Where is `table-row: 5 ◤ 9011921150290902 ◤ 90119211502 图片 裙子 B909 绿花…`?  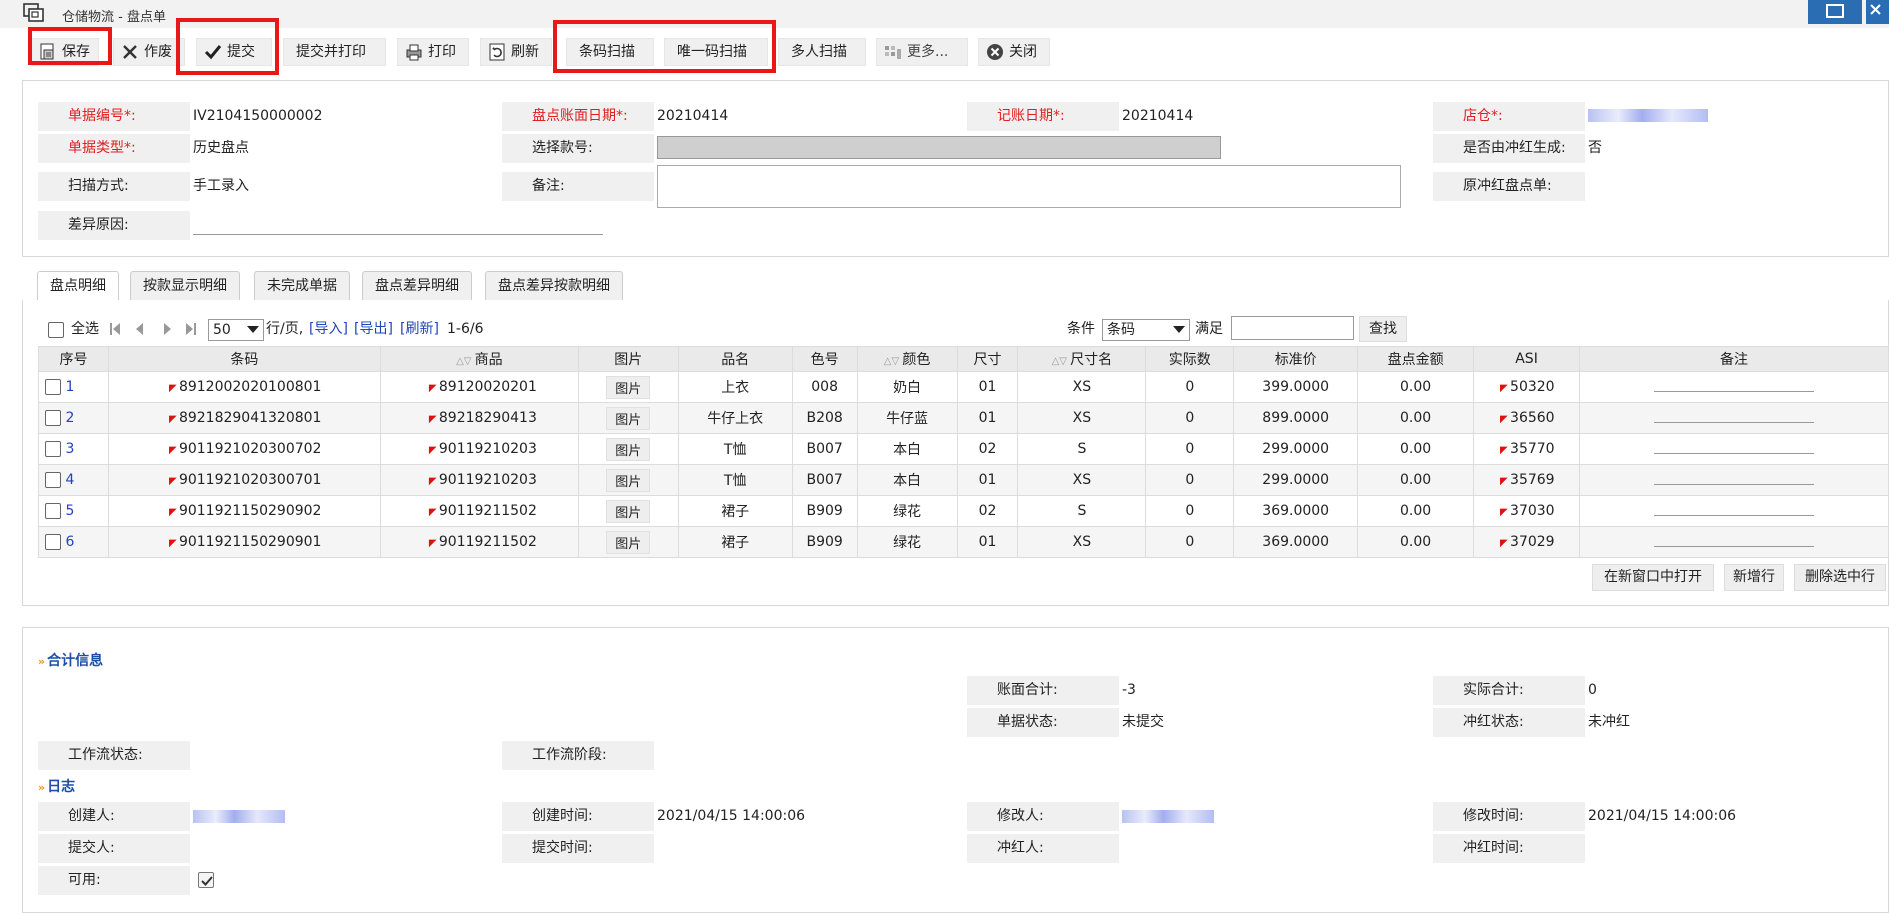
table-row: 5 ◤ 9011921150290902 ◤ 90119211502 图片 裙子 B909 绿花… is located at coordinates (963, 511).